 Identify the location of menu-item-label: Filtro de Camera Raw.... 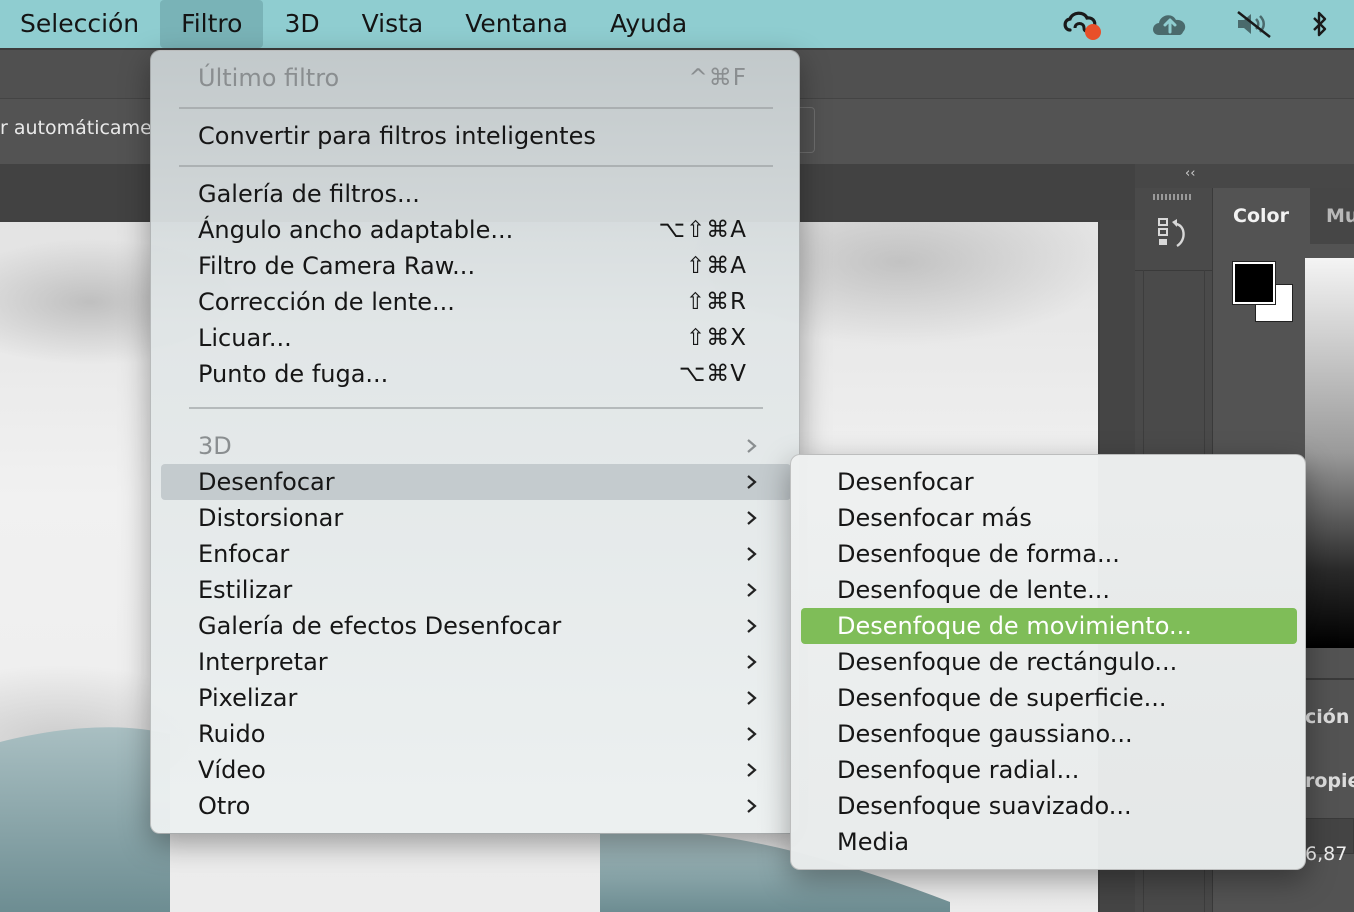
(337, 266).